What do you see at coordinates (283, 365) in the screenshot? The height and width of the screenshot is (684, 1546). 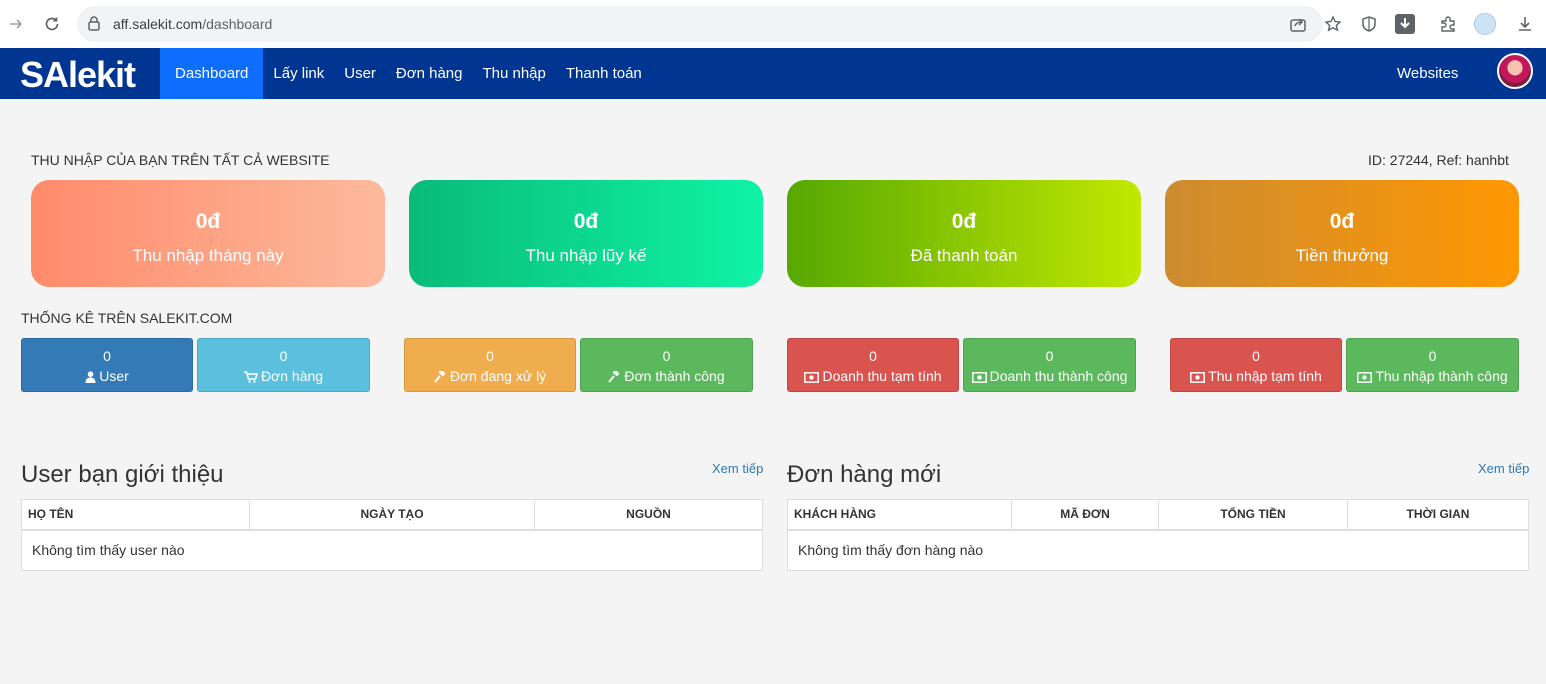 I see `stat-orders-button: 0 Đơn hàng` at bounding box center [283, 365].